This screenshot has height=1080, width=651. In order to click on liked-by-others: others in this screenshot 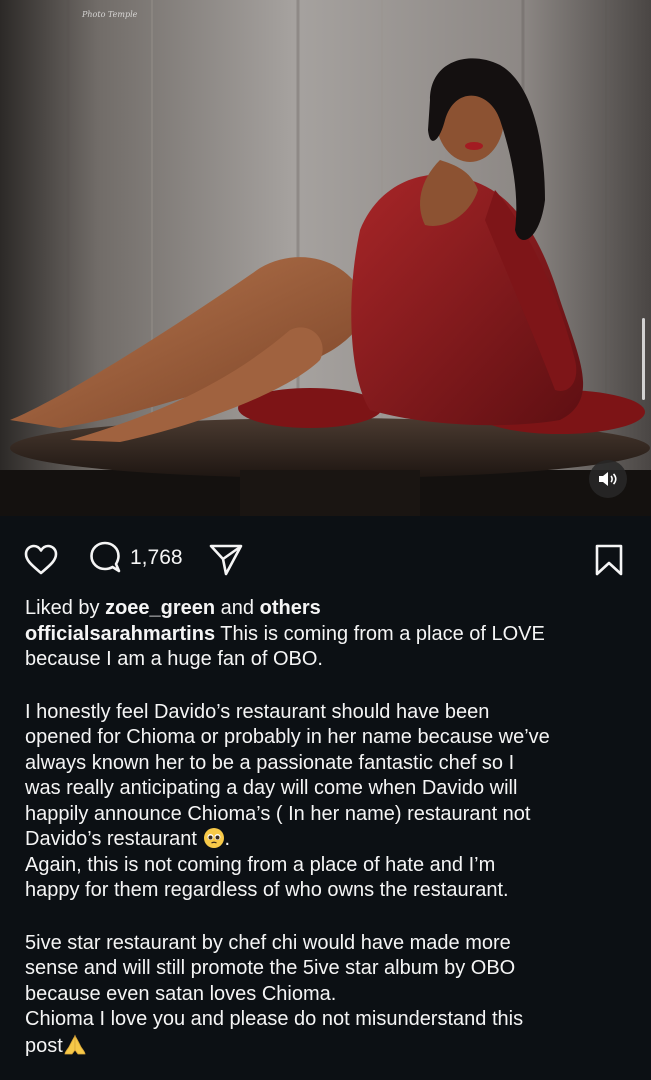, I will do `click(290, 608)`.